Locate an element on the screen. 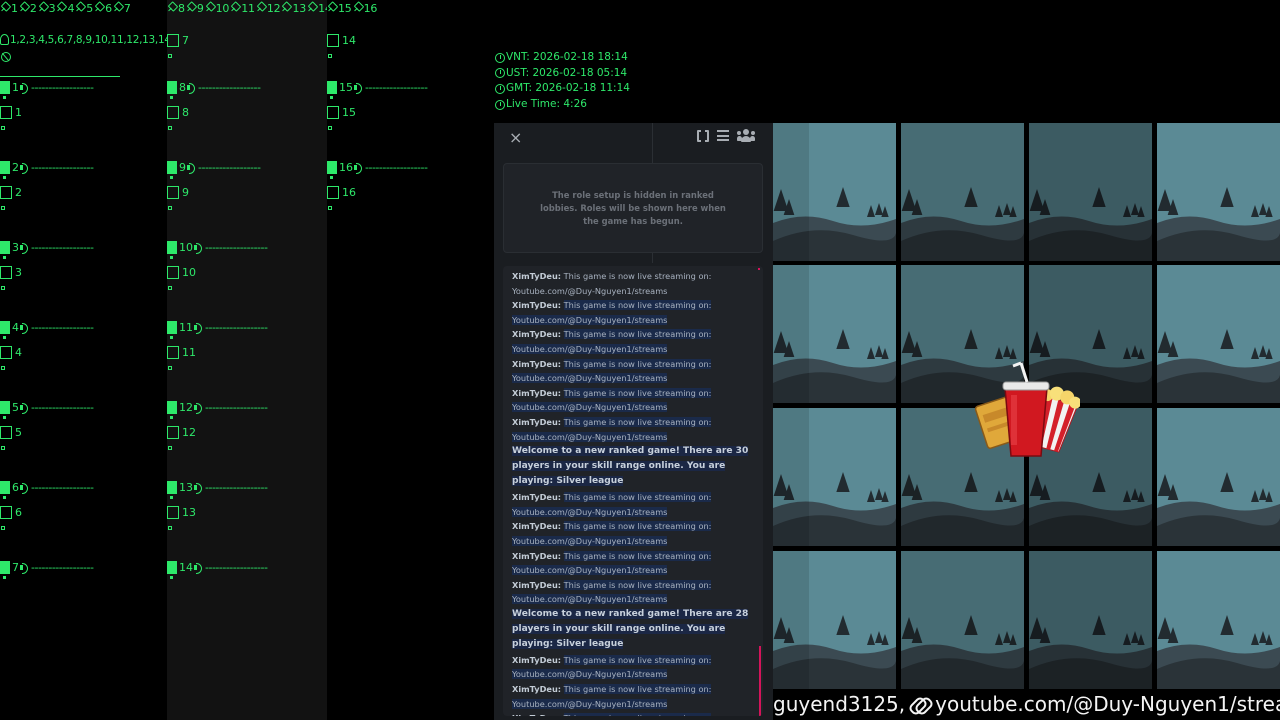 This screenshot has width=1280, height=720. list-icon is located at coordinates (723, 135).